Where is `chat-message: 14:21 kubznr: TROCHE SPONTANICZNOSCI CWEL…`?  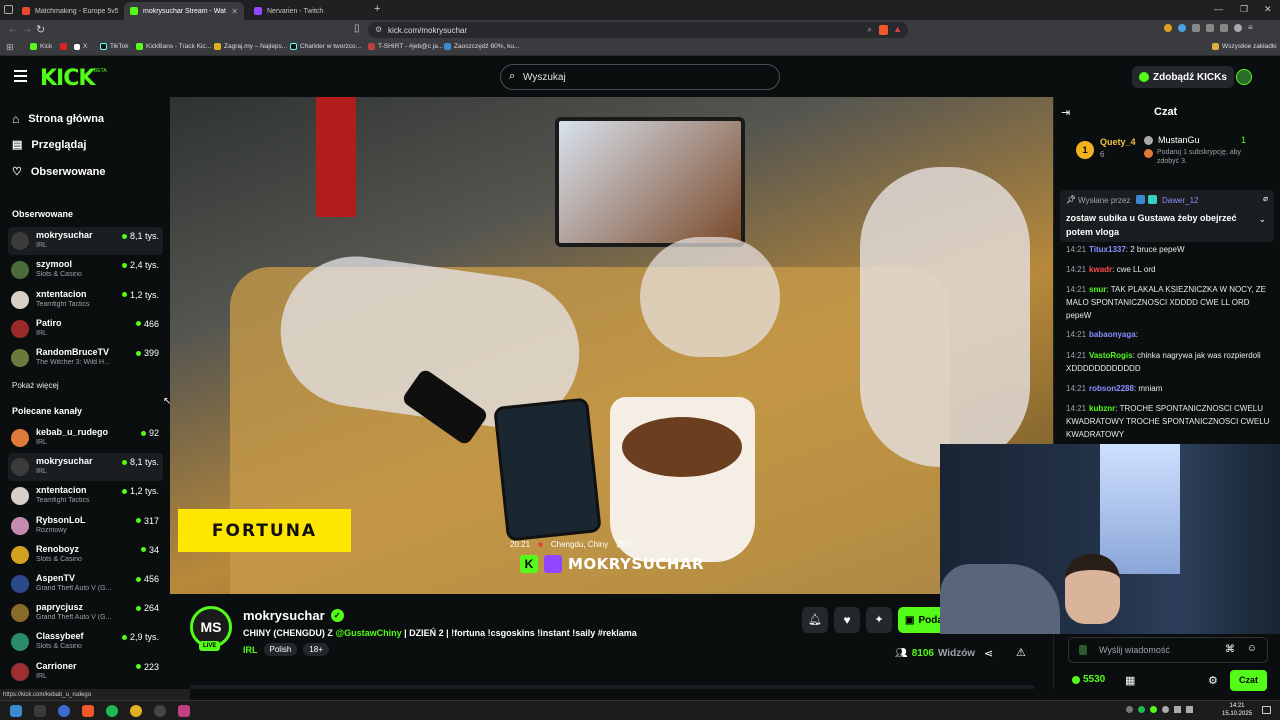
chat-message: 14:21 kubznr: TROCHE SPONTANICZNOSCI CWEL… is located at coordinates (1169, 421).